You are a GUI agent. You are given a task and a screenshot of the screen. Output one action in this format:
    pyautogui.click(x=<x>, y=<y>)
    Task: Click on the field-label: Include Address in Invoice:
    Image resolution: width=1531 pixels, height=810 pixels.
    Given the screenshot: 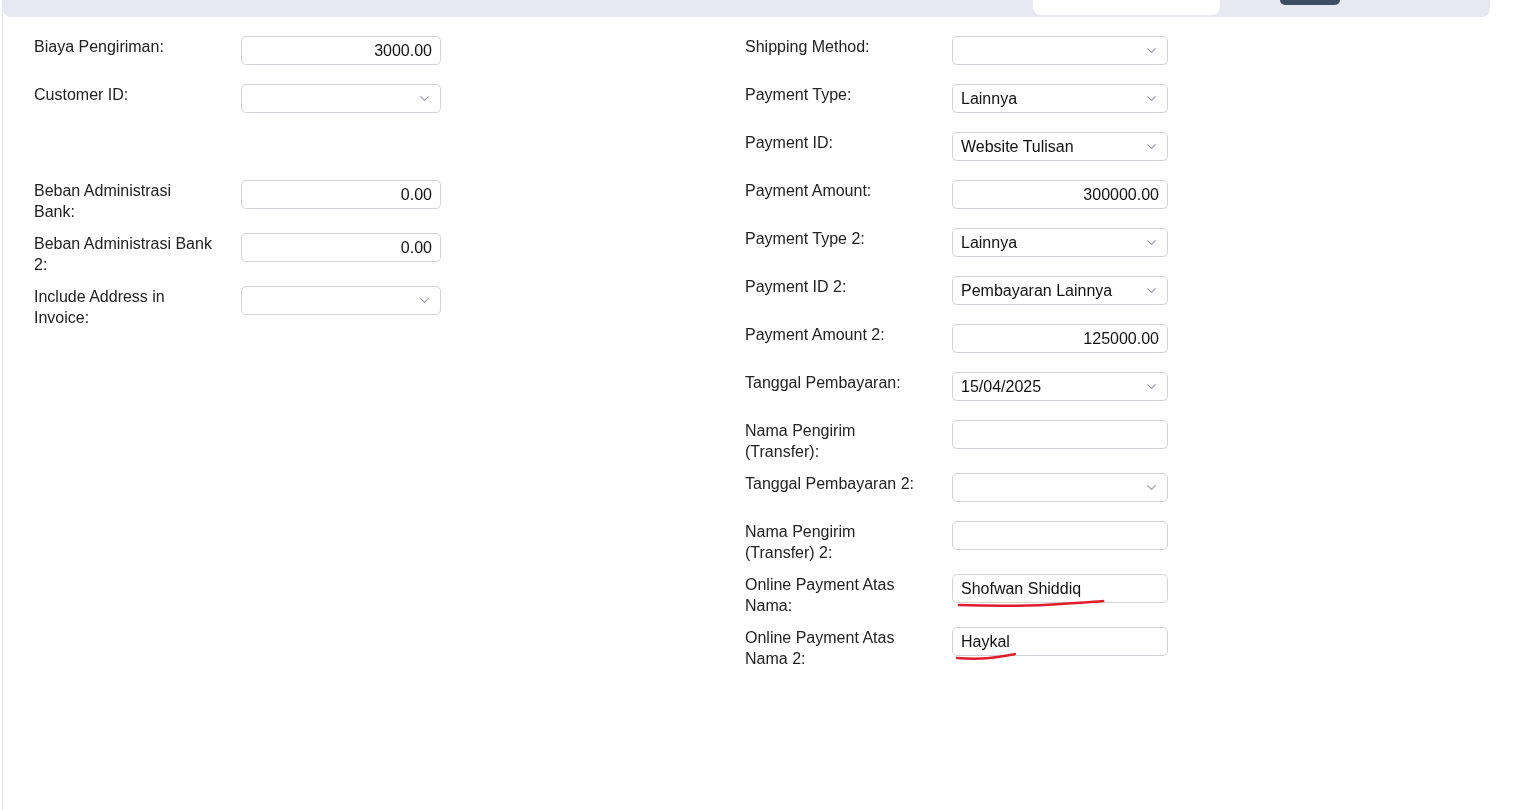 What is the action you would take?
    pyautogui.click(x=100, y=307)
    